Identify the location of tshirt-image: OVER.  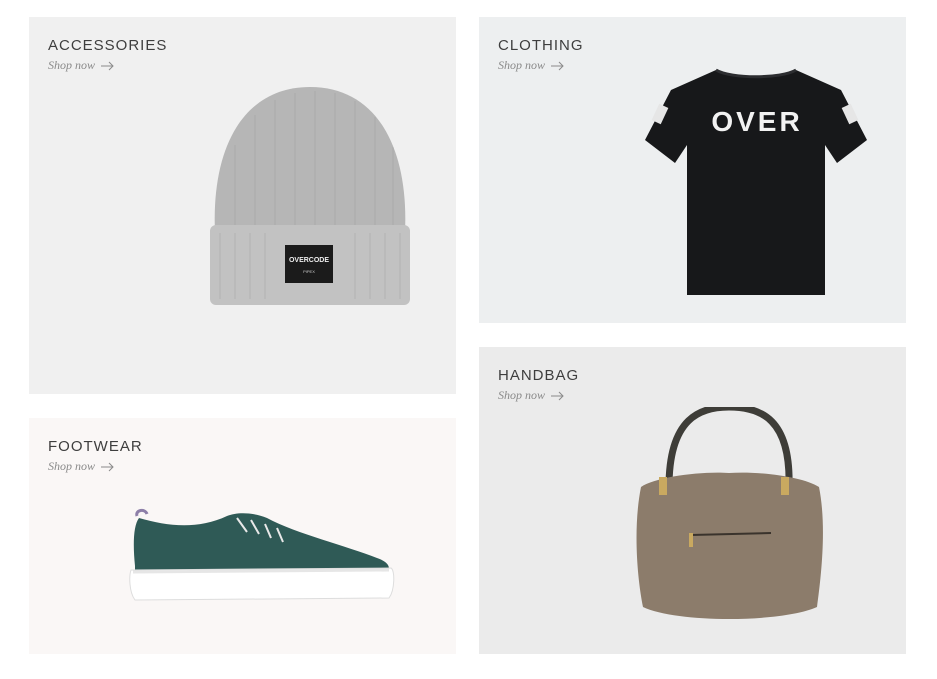
(756, 181).